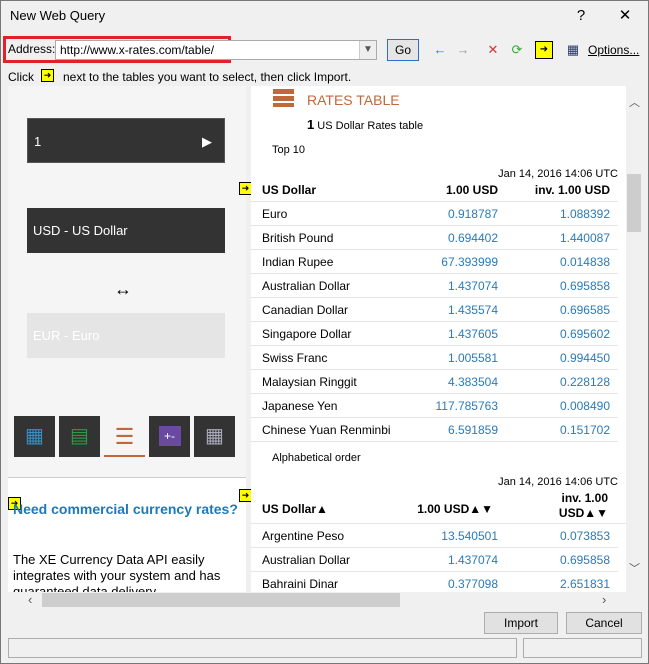  Describe the element at coordinates (473, 310) in the screenshot. I see `rate-link: 1.435574` at that location.